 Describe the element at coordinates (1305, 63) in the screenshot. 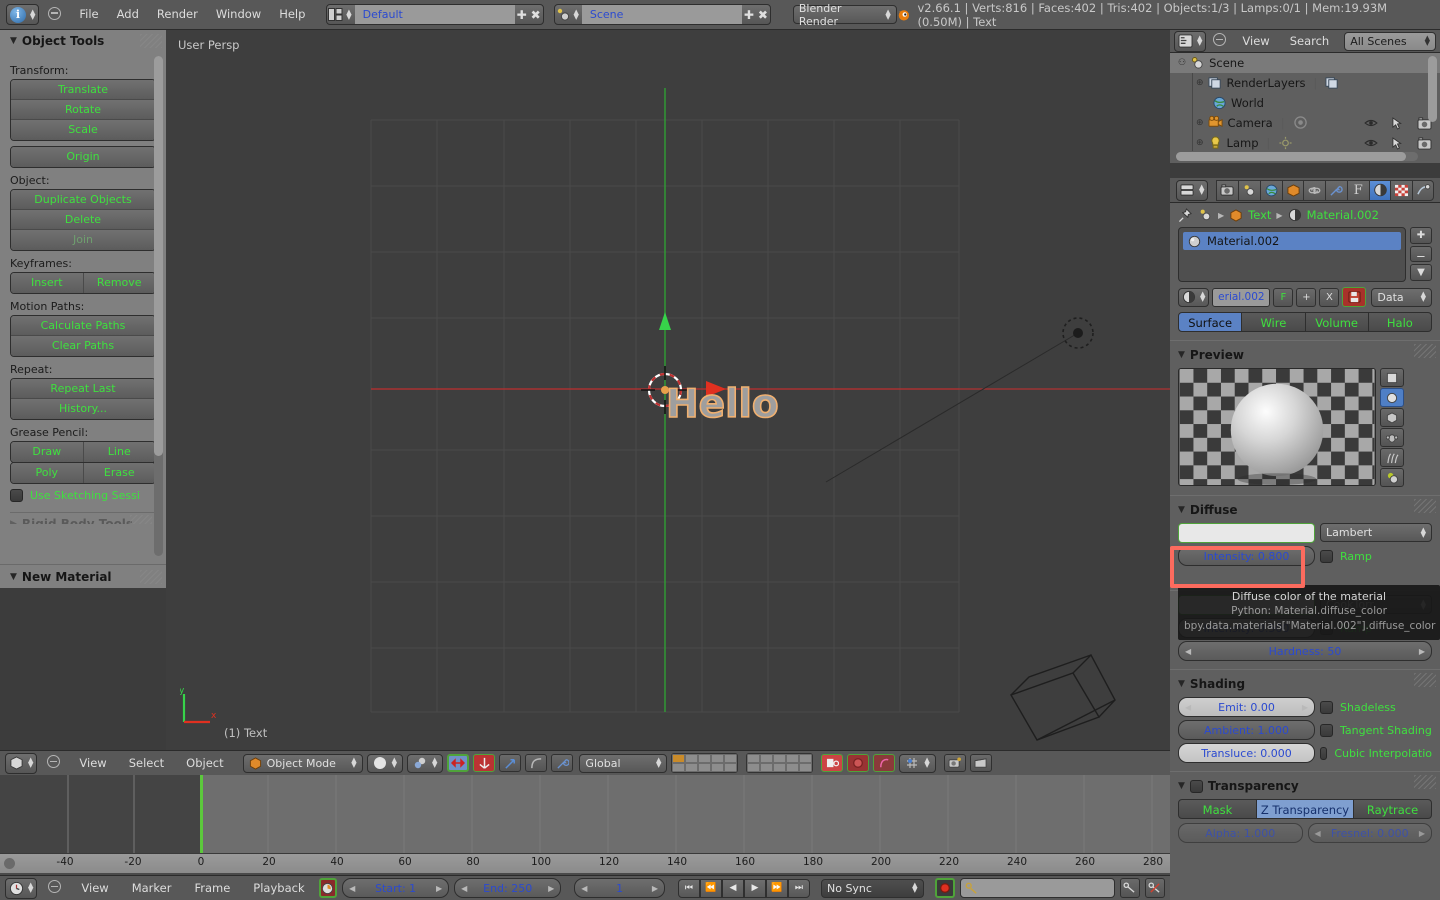

I see `outliner-row-scene: ⚇ Scene` at that location.